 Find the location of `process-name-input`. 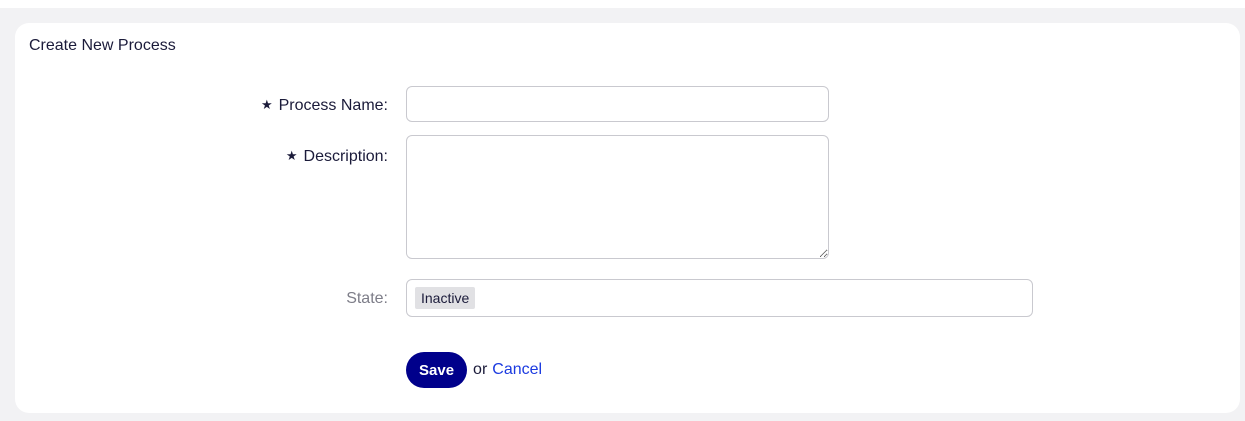

process-name-input is located at coordinates (617, 104).